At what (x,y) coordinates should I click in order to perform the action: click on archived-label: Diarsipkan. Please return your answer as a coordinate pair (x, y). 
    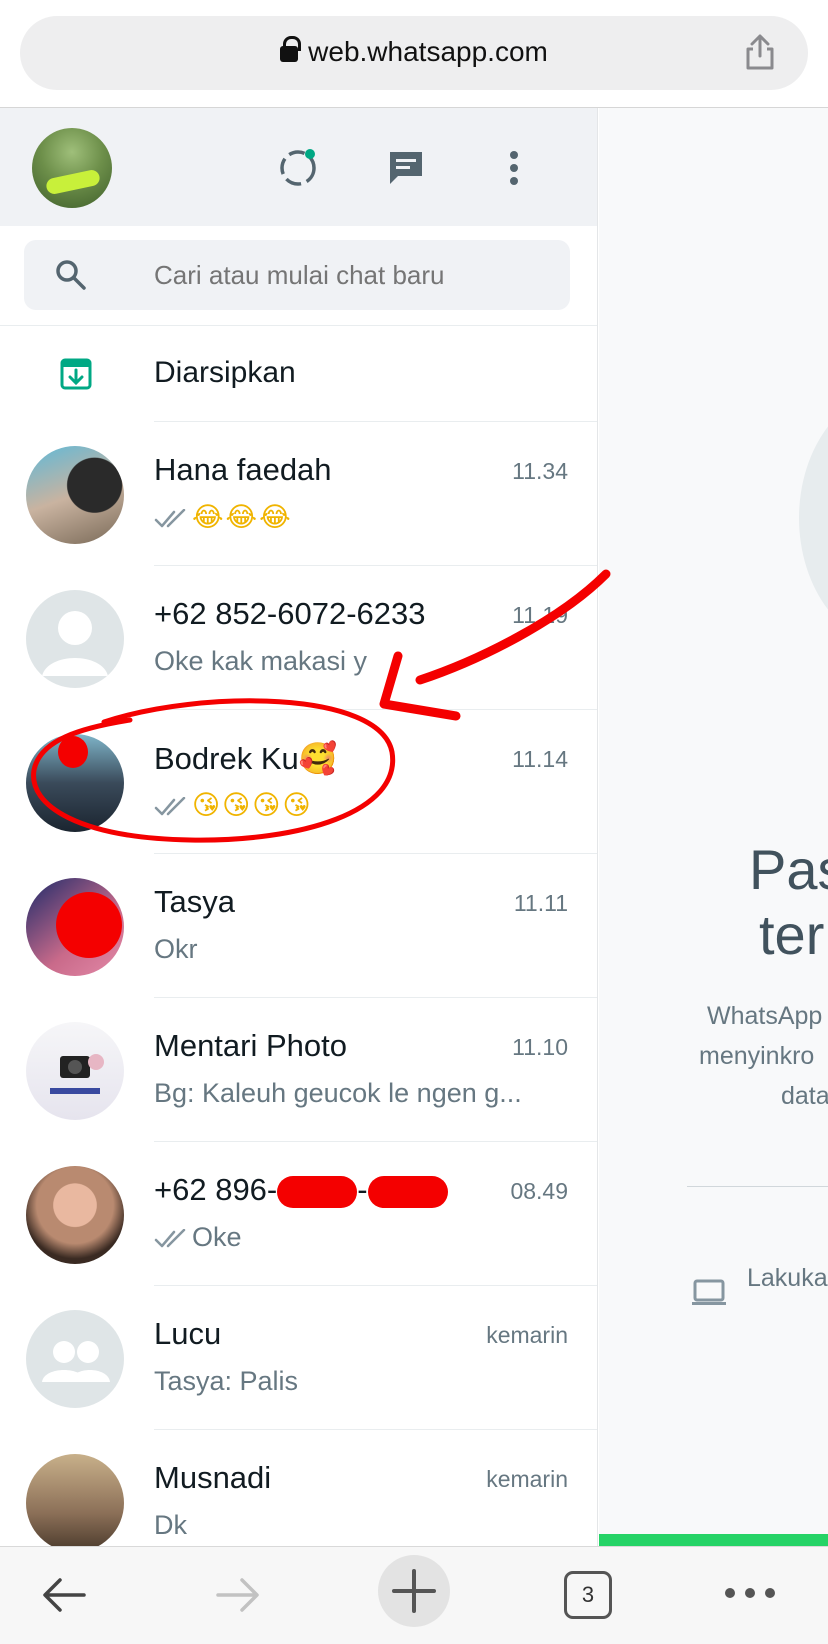
    Looking at the image, I should click on (225, 372).